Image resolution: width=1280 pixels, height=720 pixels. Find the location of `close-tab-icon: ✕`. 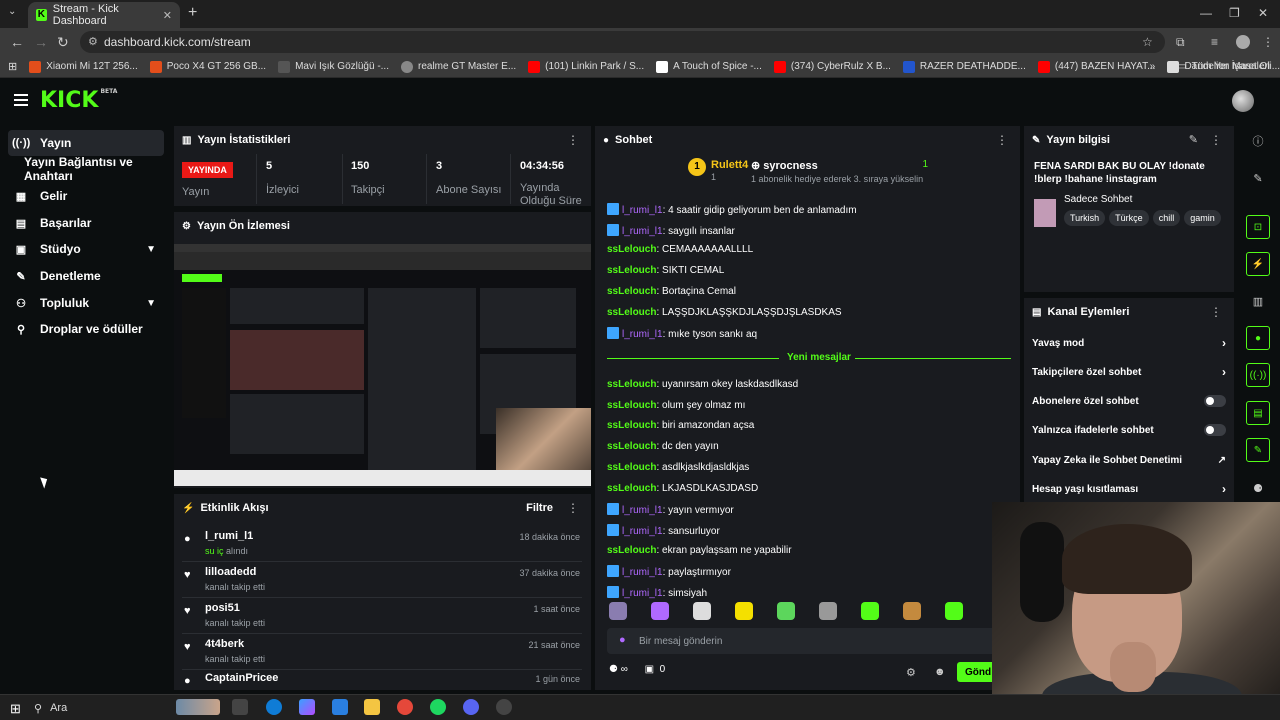

close-tab-icon: ✕ is located at coordinates (167, 15).